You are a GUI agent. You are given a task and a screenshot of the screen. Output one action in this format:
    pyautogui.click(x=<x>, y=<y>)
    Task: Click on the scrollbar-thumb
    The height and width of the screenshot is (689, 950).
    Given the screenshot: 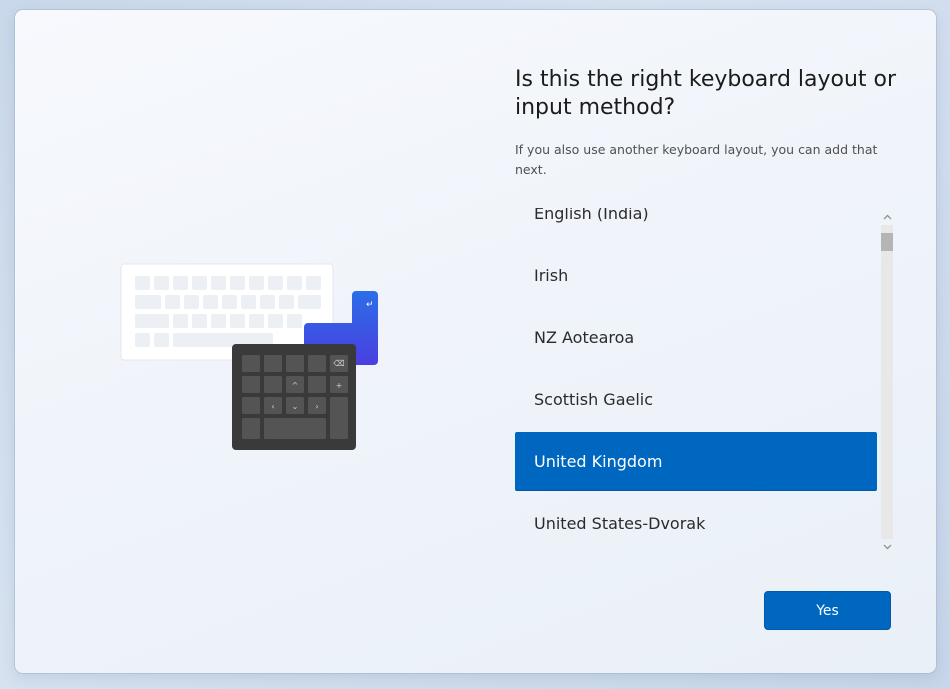 What is the action you would take?
    pyautogui.click(x=887, y=242)
    